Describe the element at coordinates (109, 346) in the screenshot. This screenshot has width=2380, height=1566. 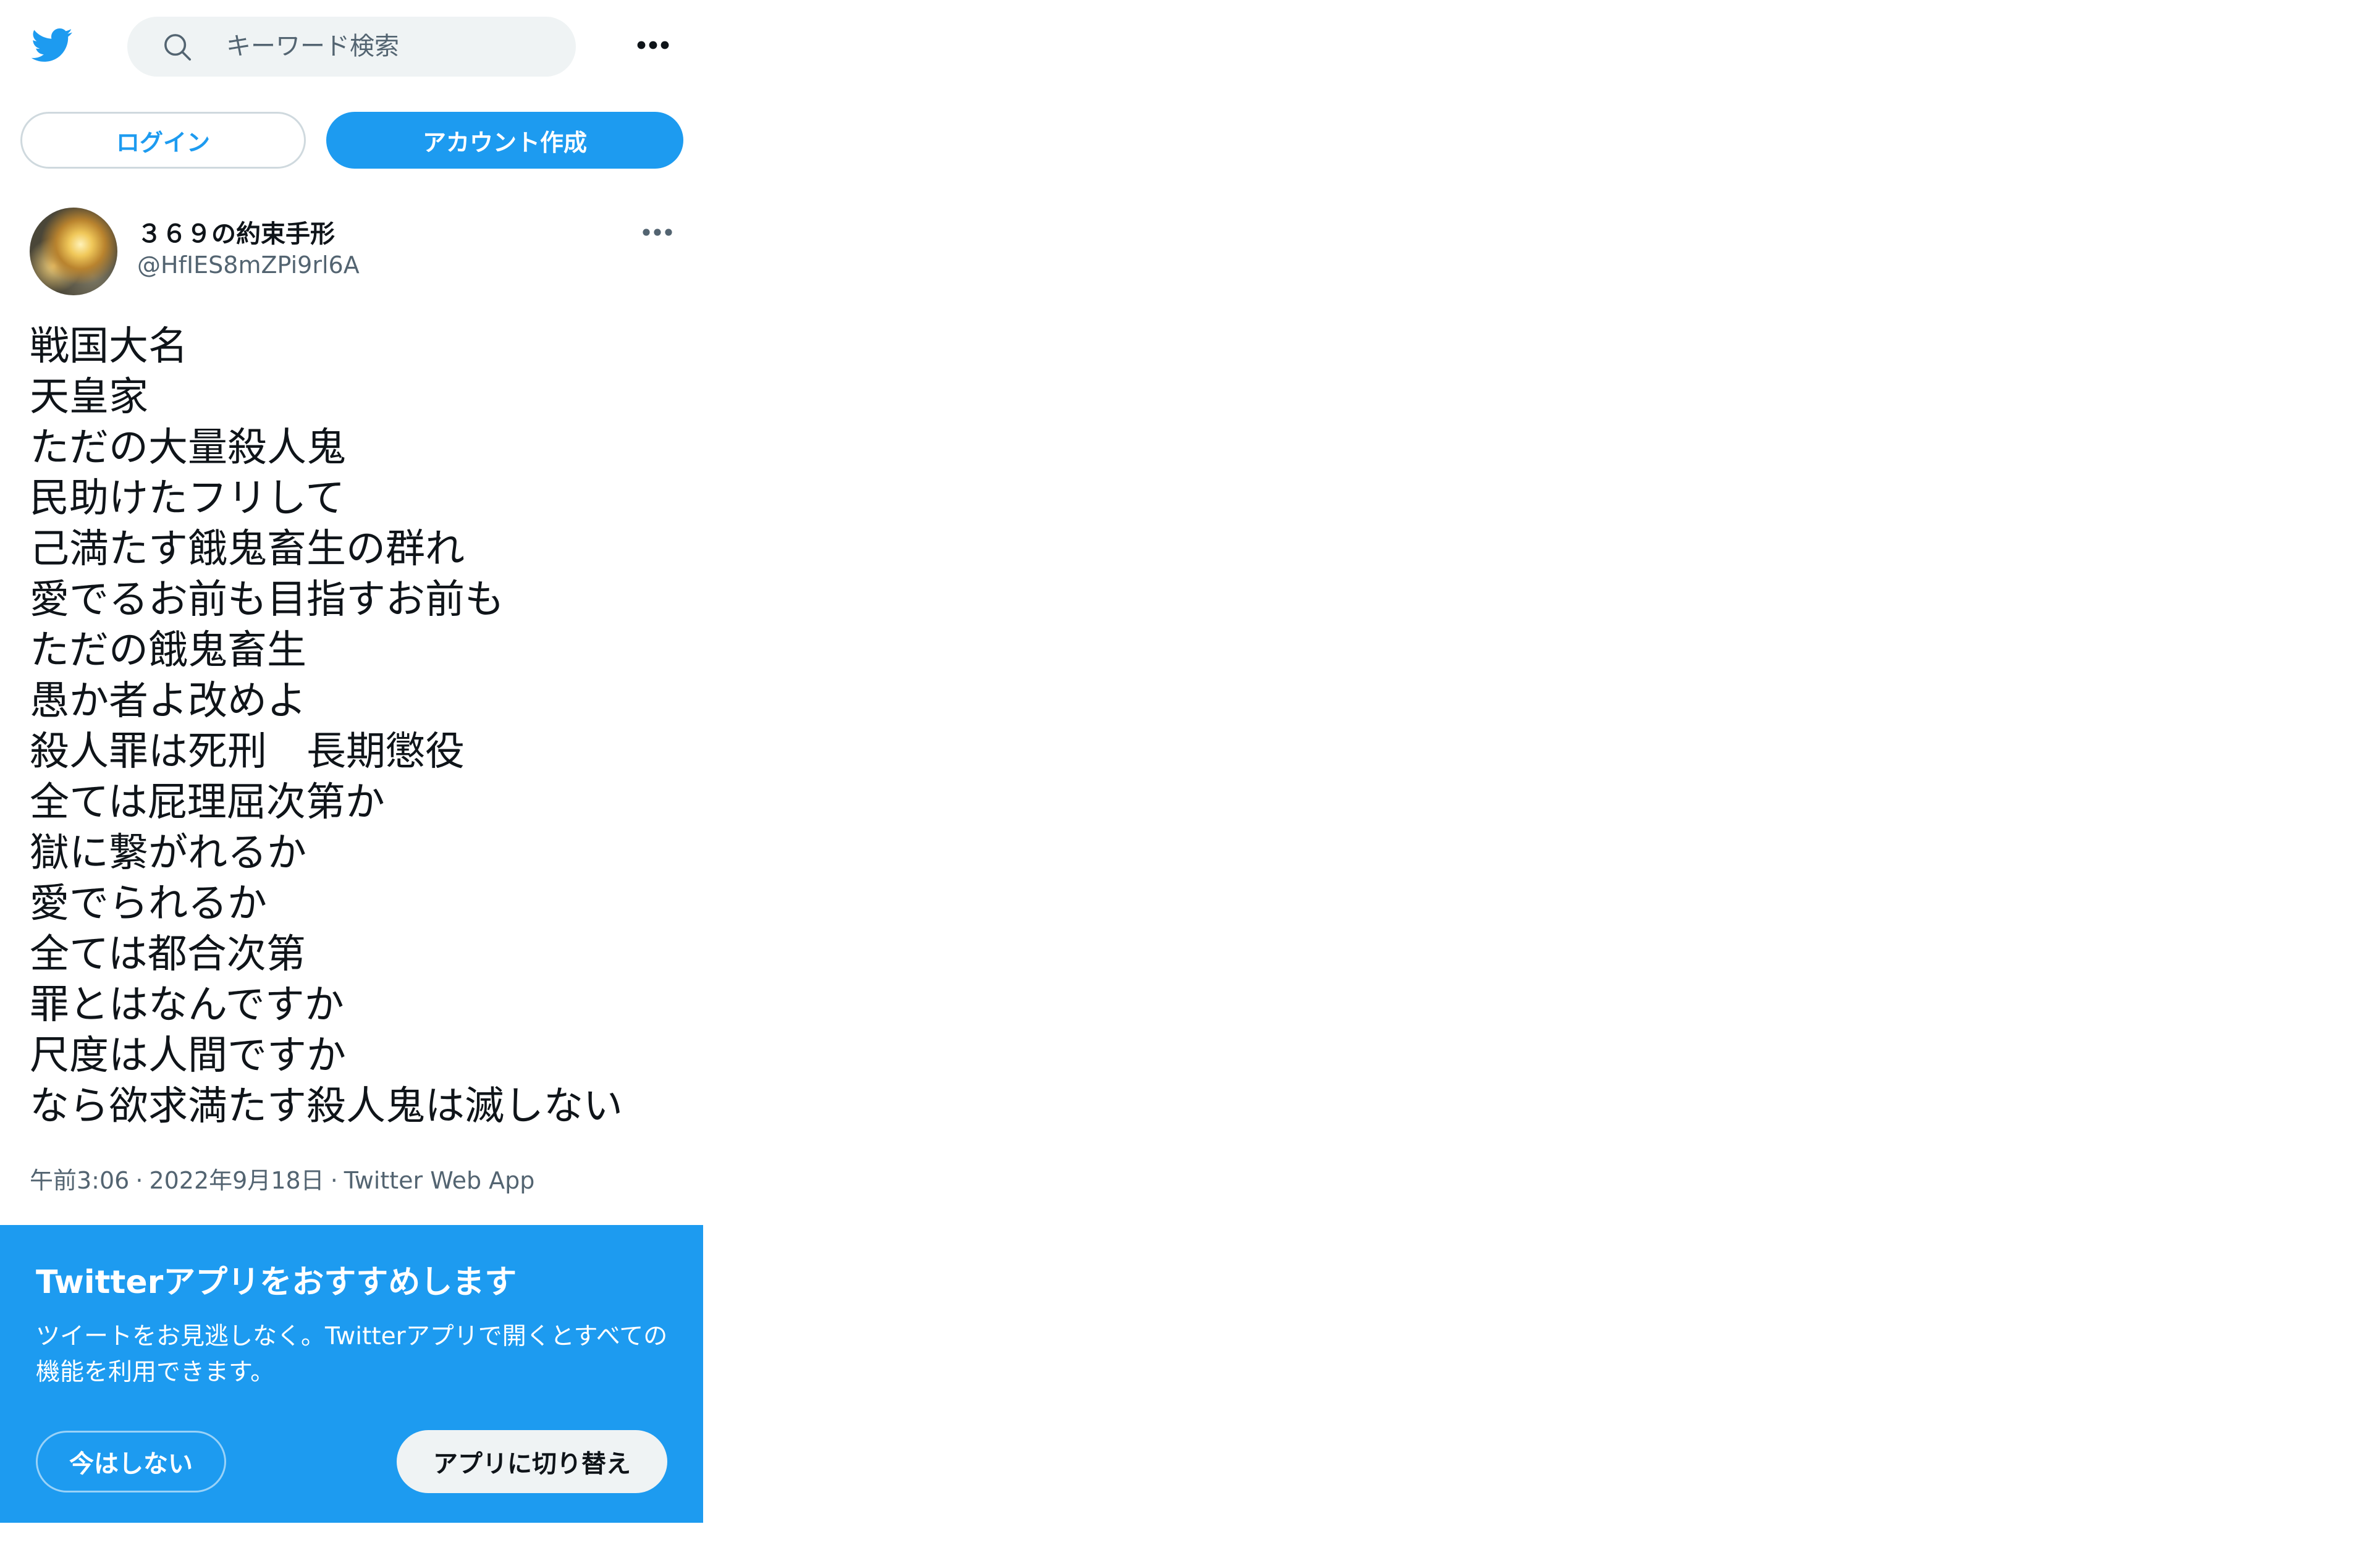
I see `tweet-line: 戦国大名` at that location.